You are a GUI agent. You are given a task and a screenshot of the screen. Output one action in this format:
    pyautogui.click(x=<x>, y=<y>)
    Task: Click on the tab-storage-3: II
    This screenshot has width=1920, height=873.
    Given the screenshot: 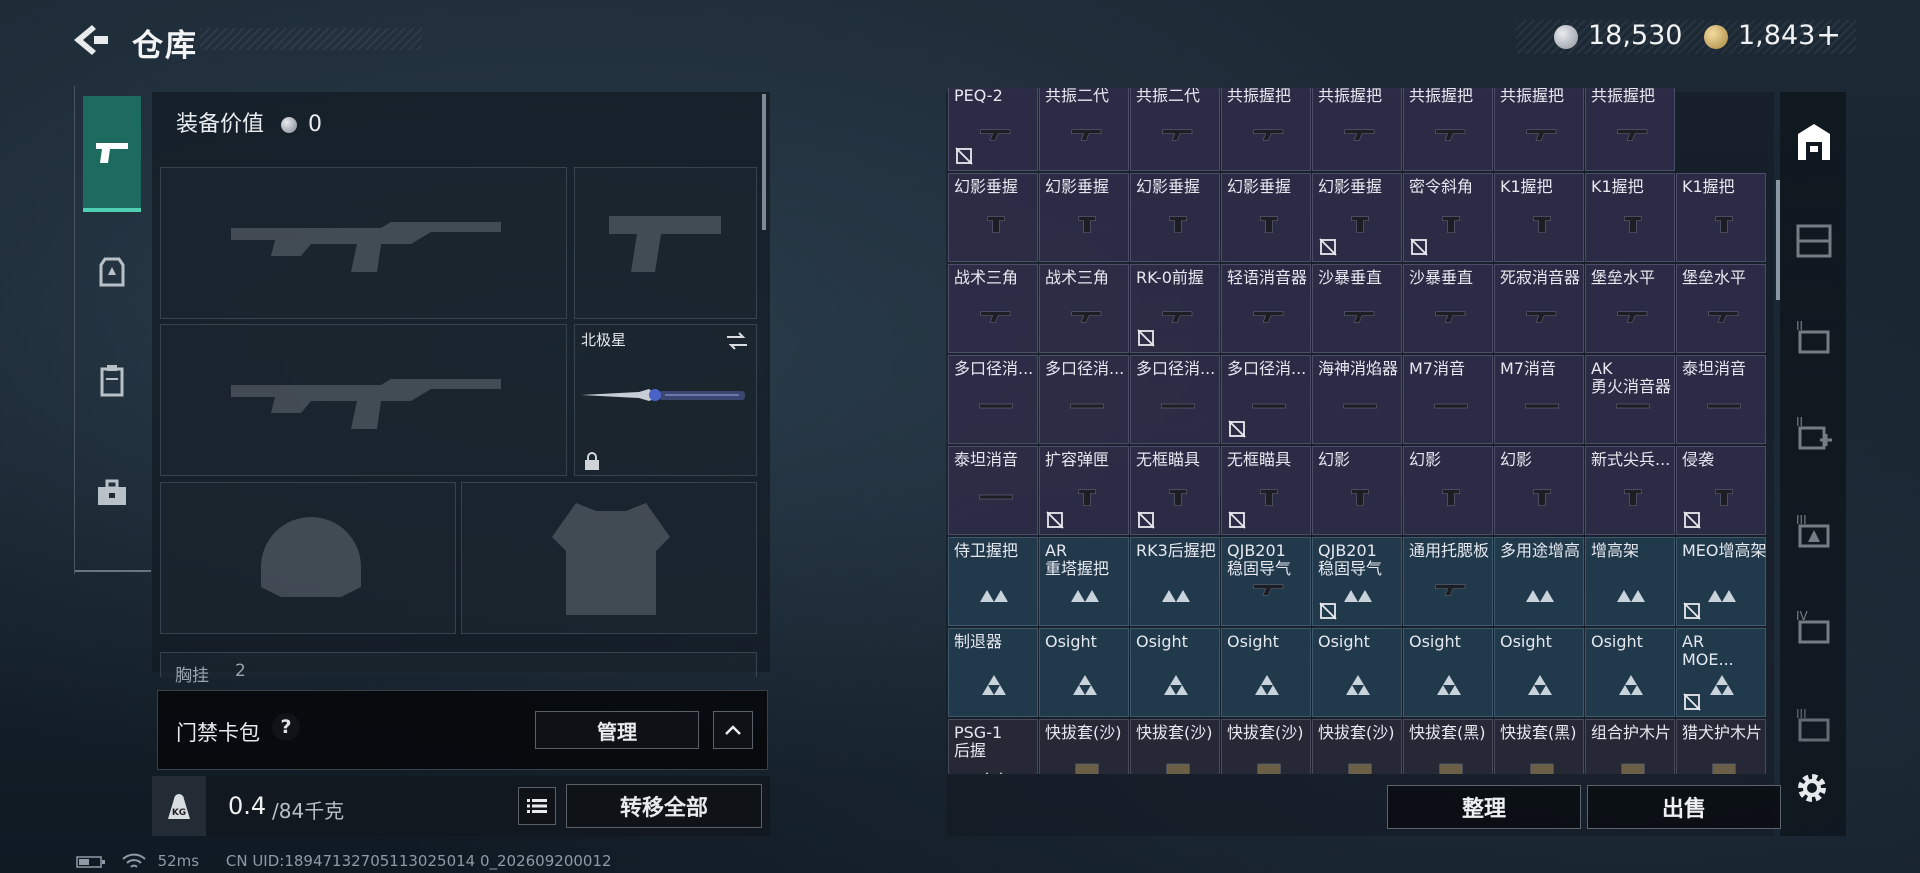 What is the action you would take?
    pyautogui.click(x=1814, y=432)
    